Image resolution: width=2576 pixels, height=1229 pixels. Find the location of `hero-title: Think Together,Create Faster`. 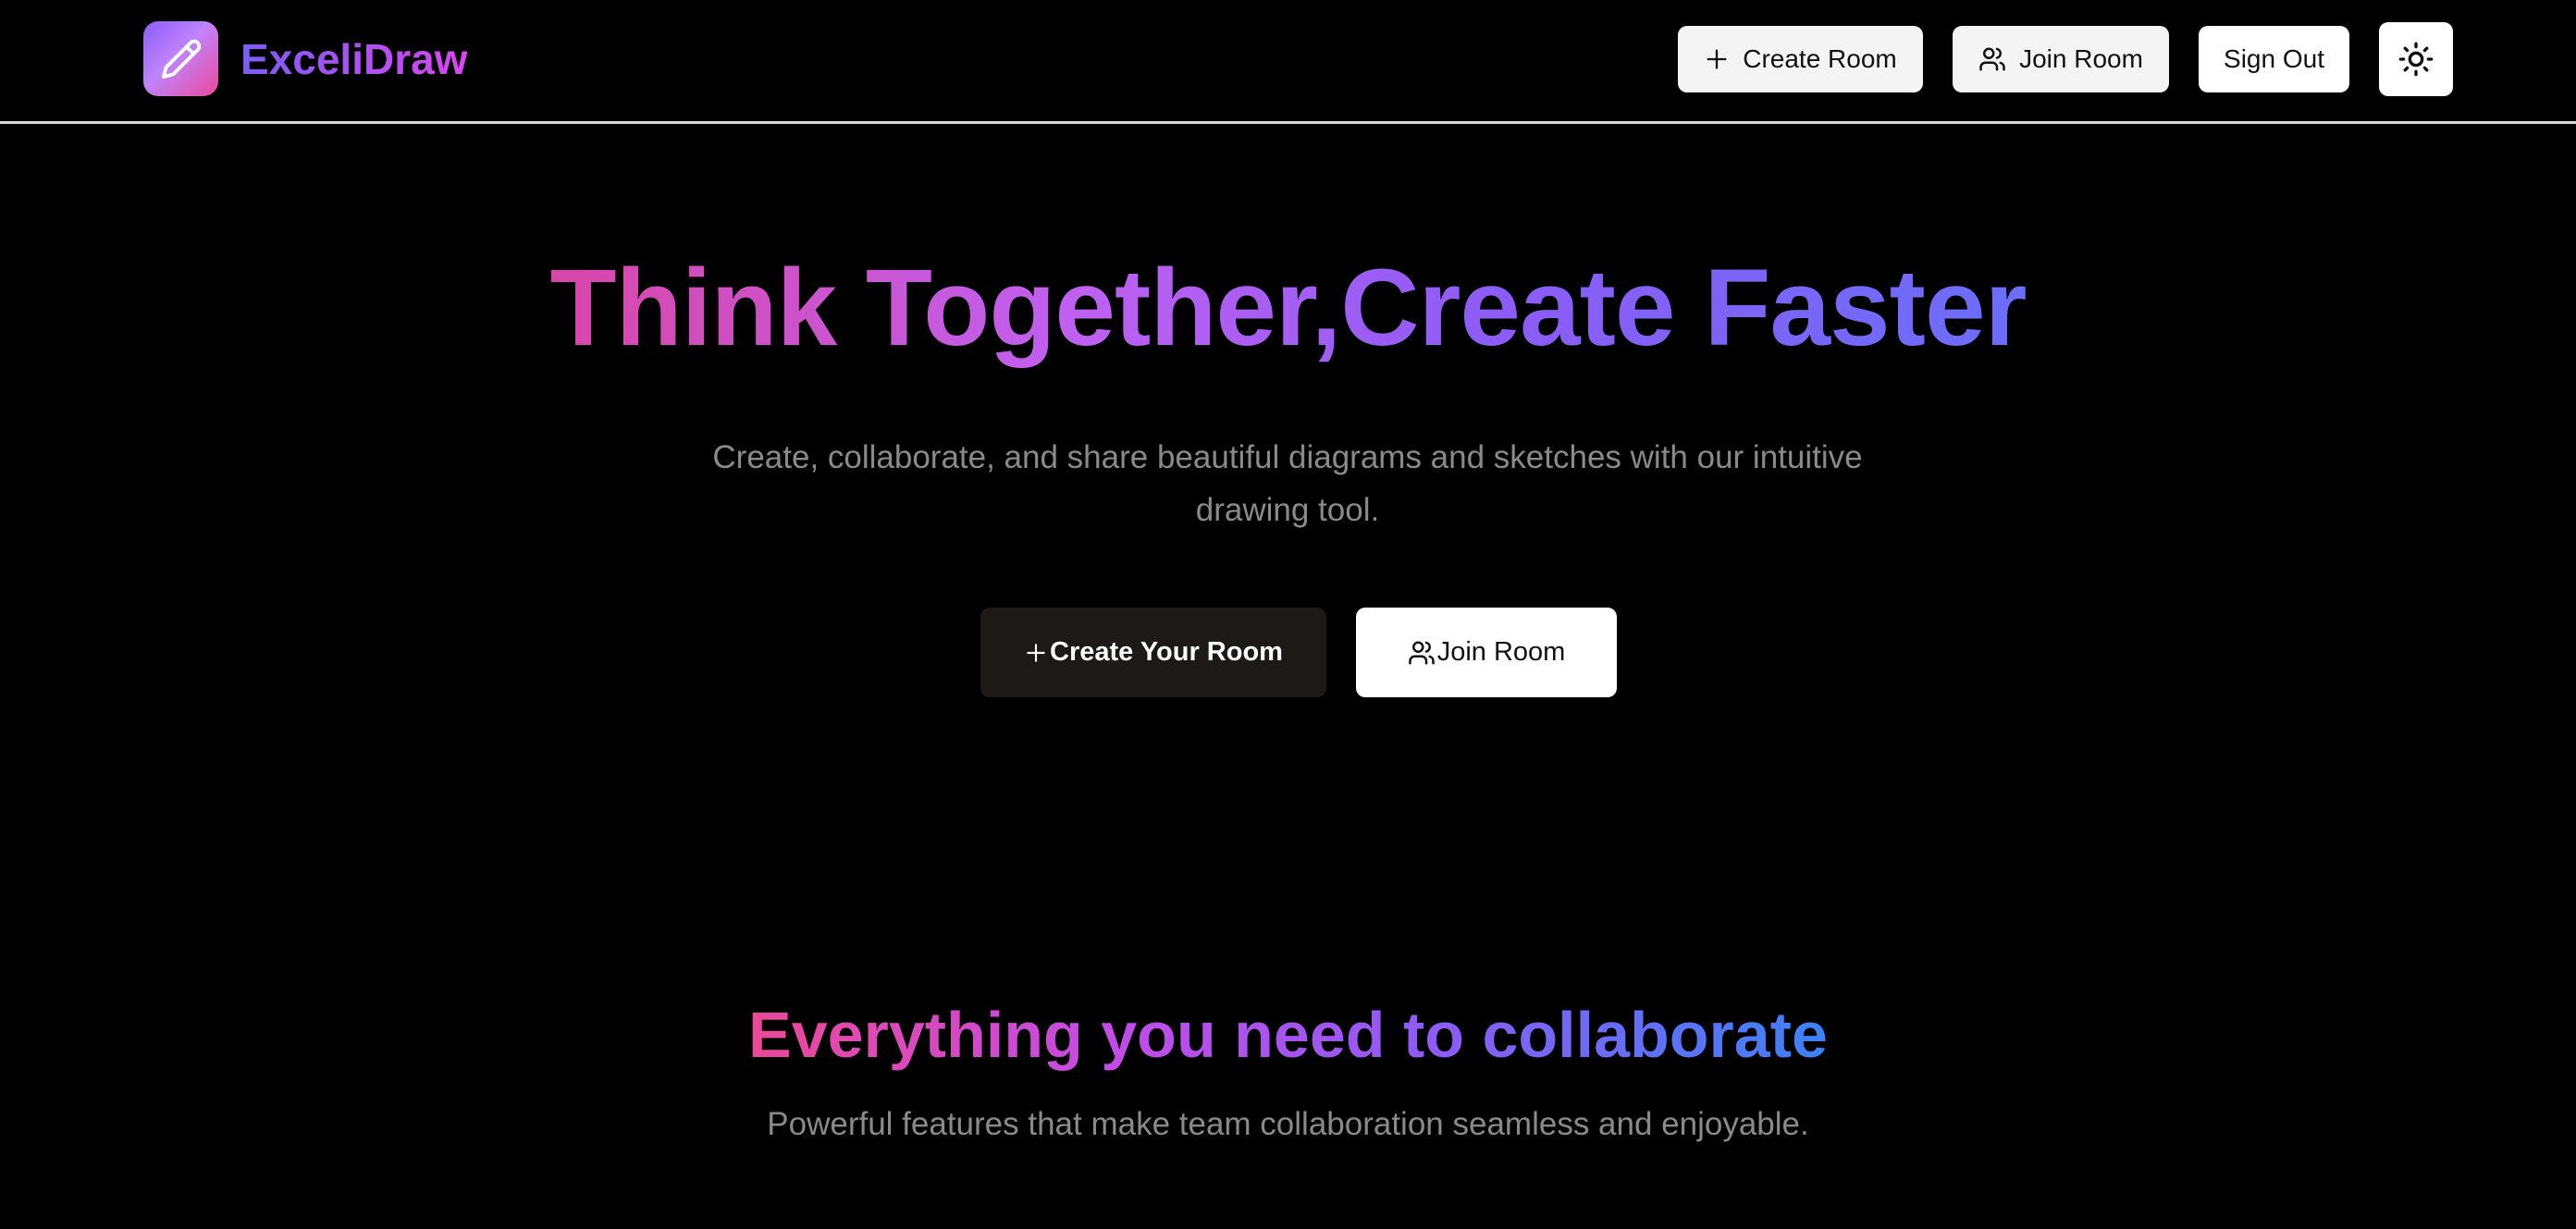

hero-title: Think Together,Create Faster is located at coordinates (1288, 308).